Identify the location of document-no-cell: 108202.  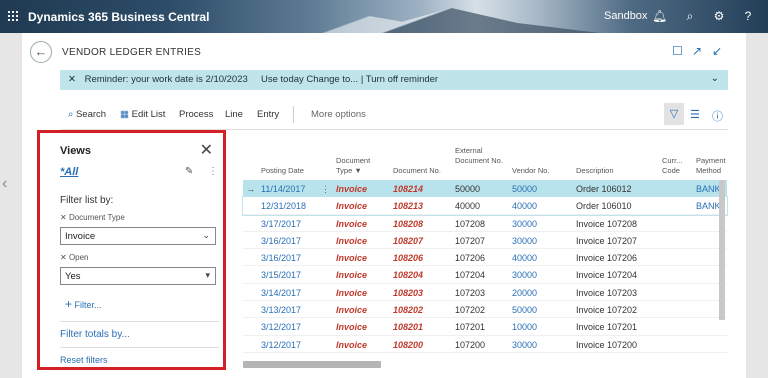
(408, 310).